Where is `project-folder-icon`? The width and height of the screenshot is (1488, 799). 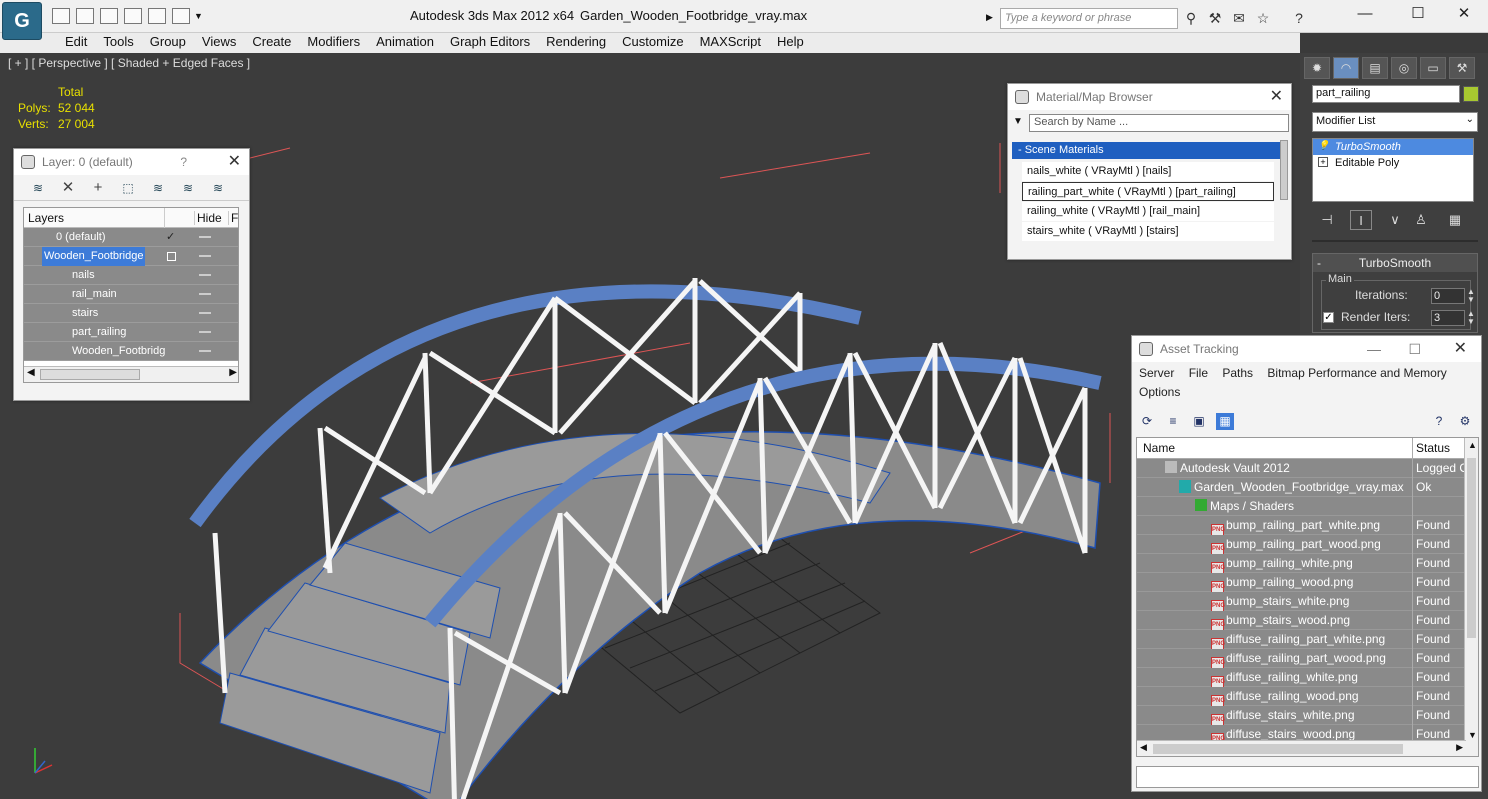
project-folder-icon is located at coordinates (181, 16).